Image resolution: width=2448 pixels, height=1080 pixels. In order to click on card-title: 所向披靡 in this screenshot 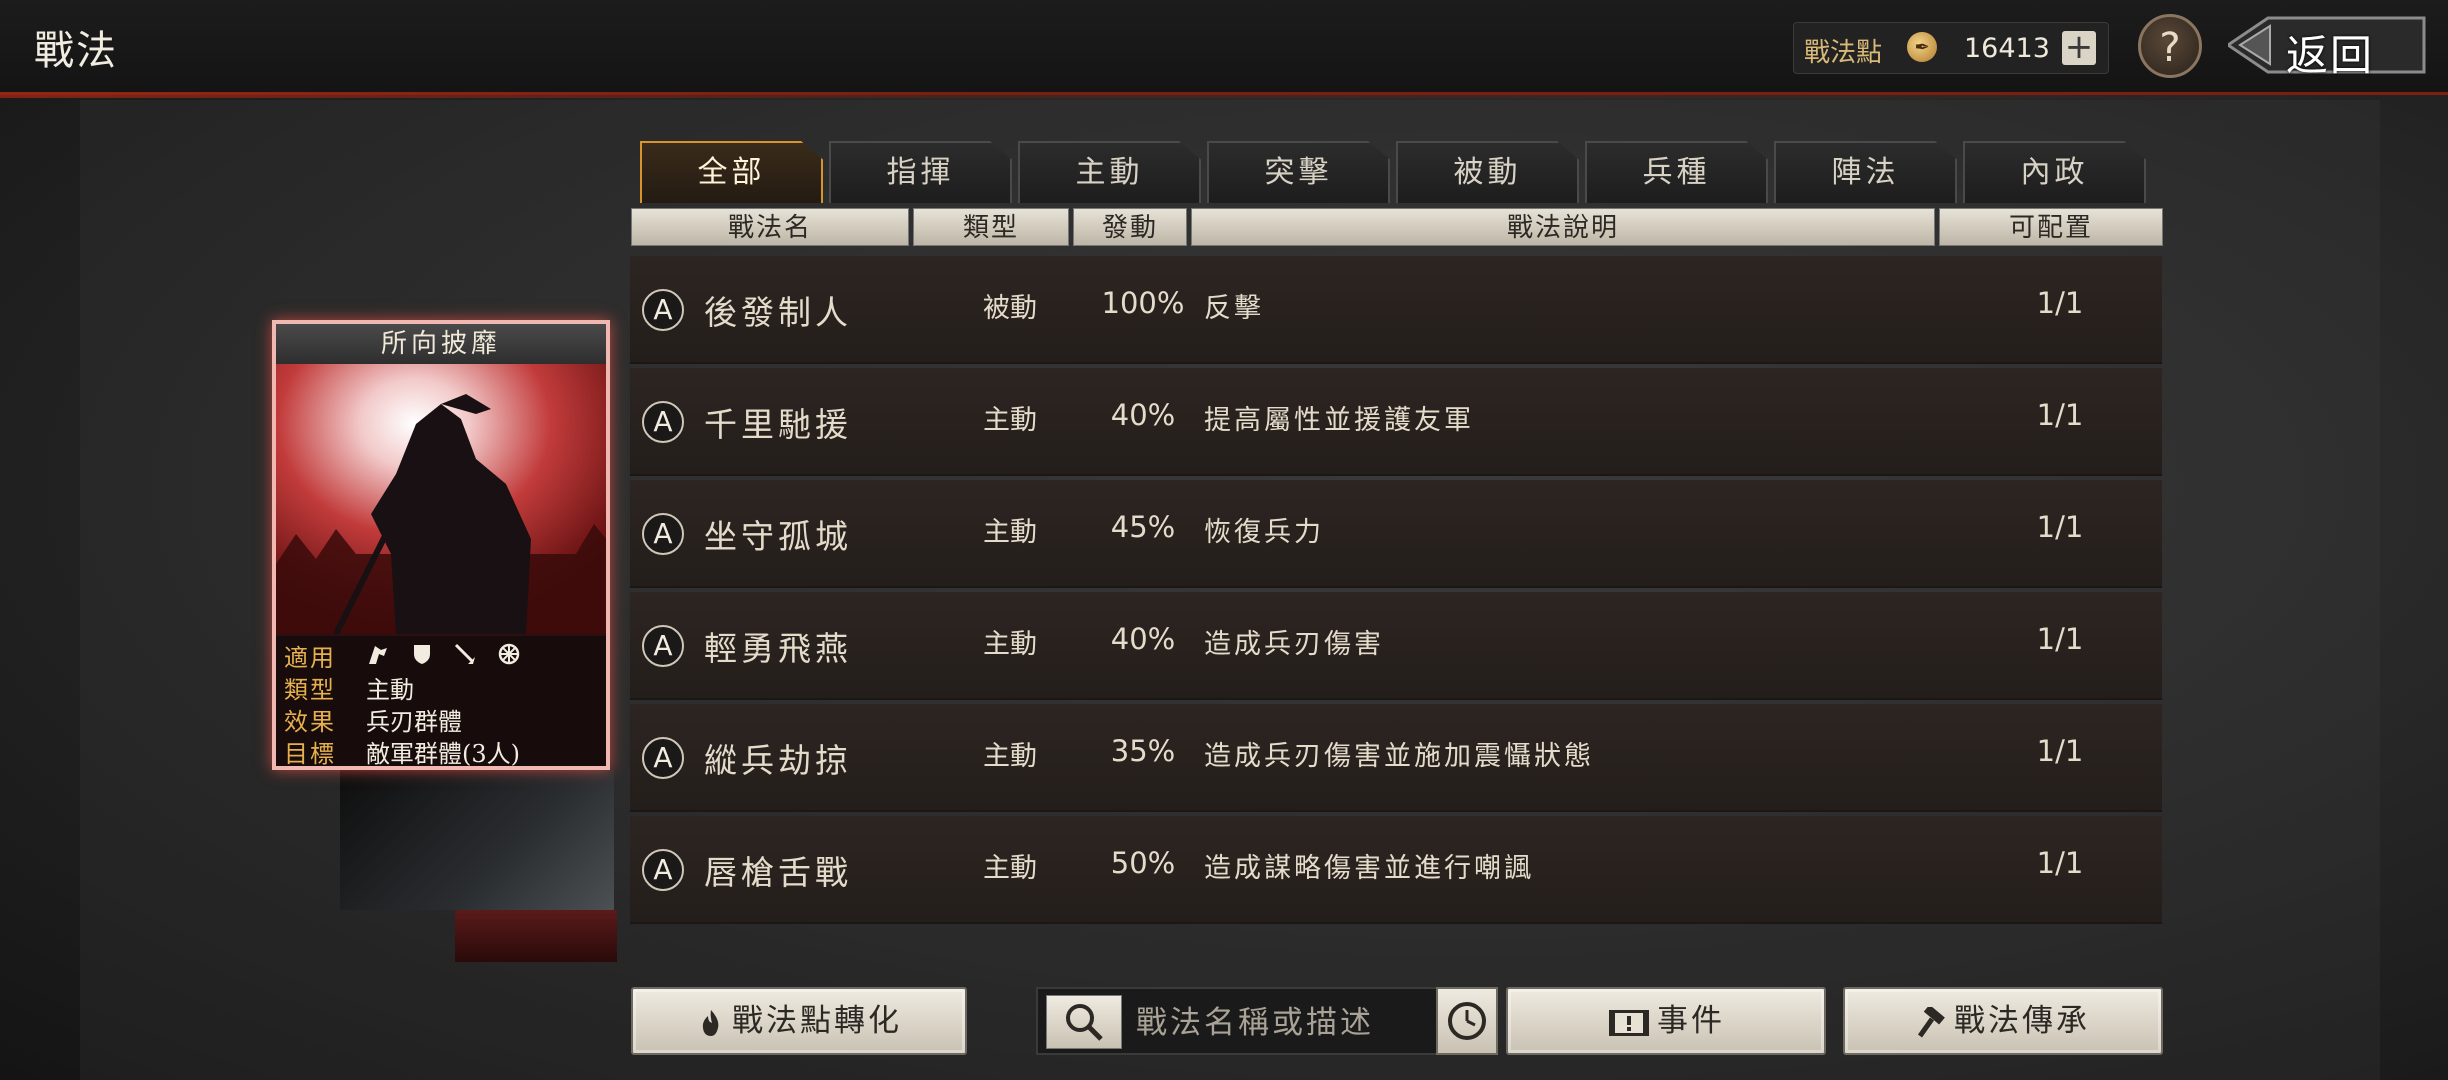, I will do `click(441, 344)`.